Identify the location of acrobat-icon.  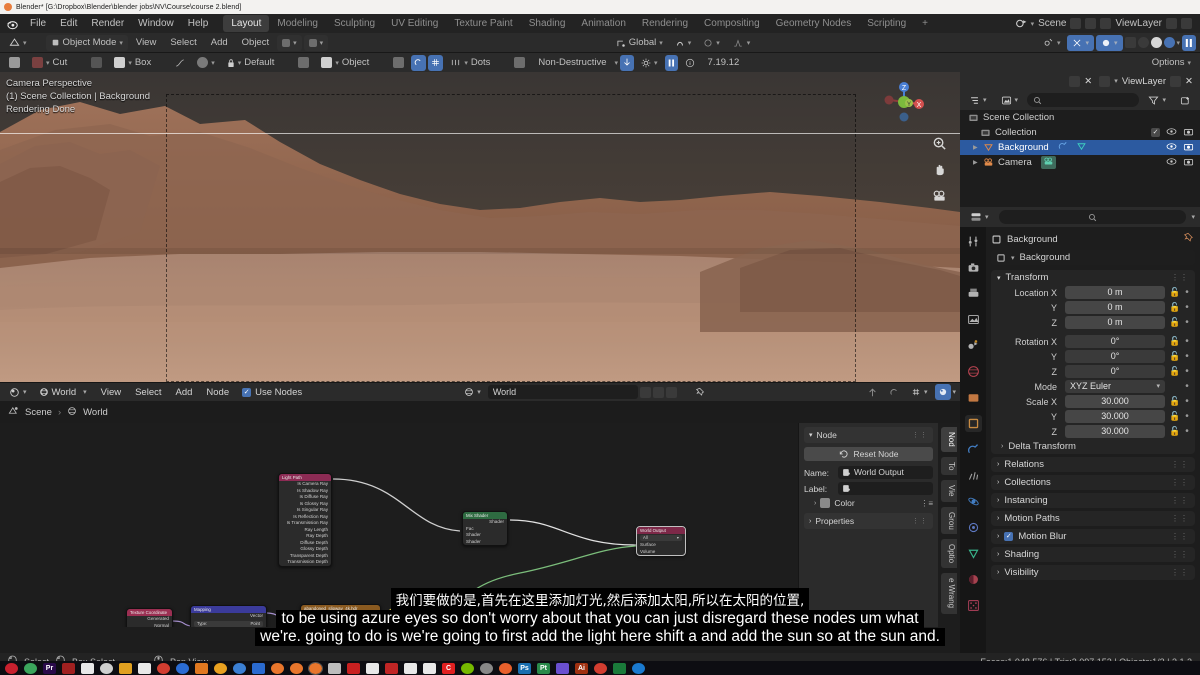
(353, 668).